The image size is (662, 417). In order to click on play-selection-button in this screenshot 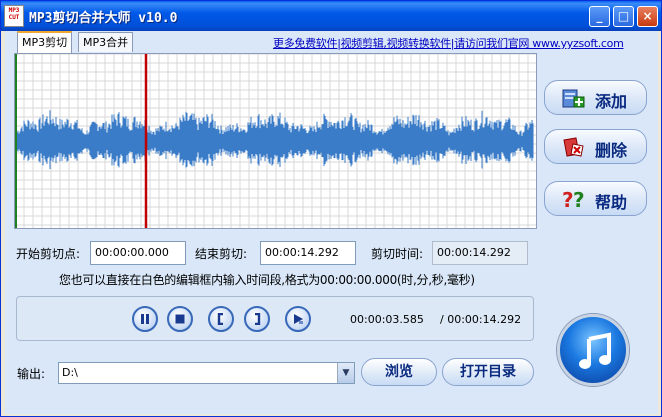, I will do `click(298, 319)`.